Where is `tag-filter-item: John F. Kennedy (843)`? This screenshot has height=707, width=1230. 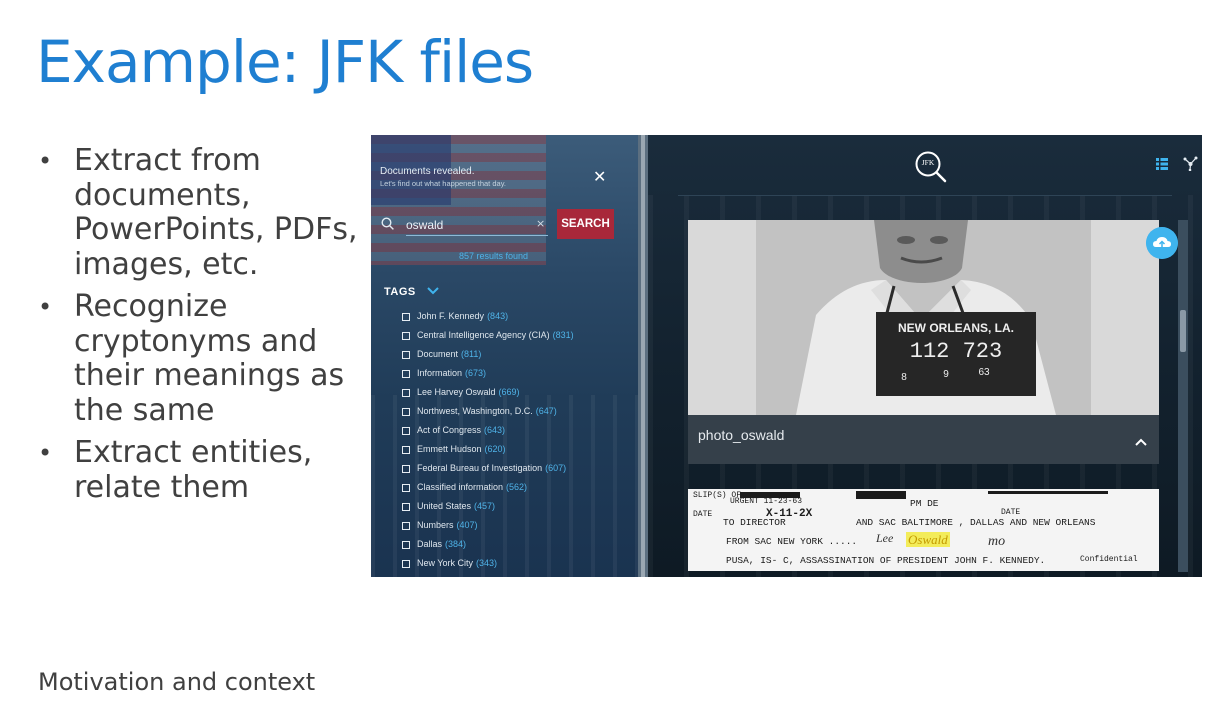
tag-filter-item: John F. Kennedy (843) is located at coordinates (488, 316).